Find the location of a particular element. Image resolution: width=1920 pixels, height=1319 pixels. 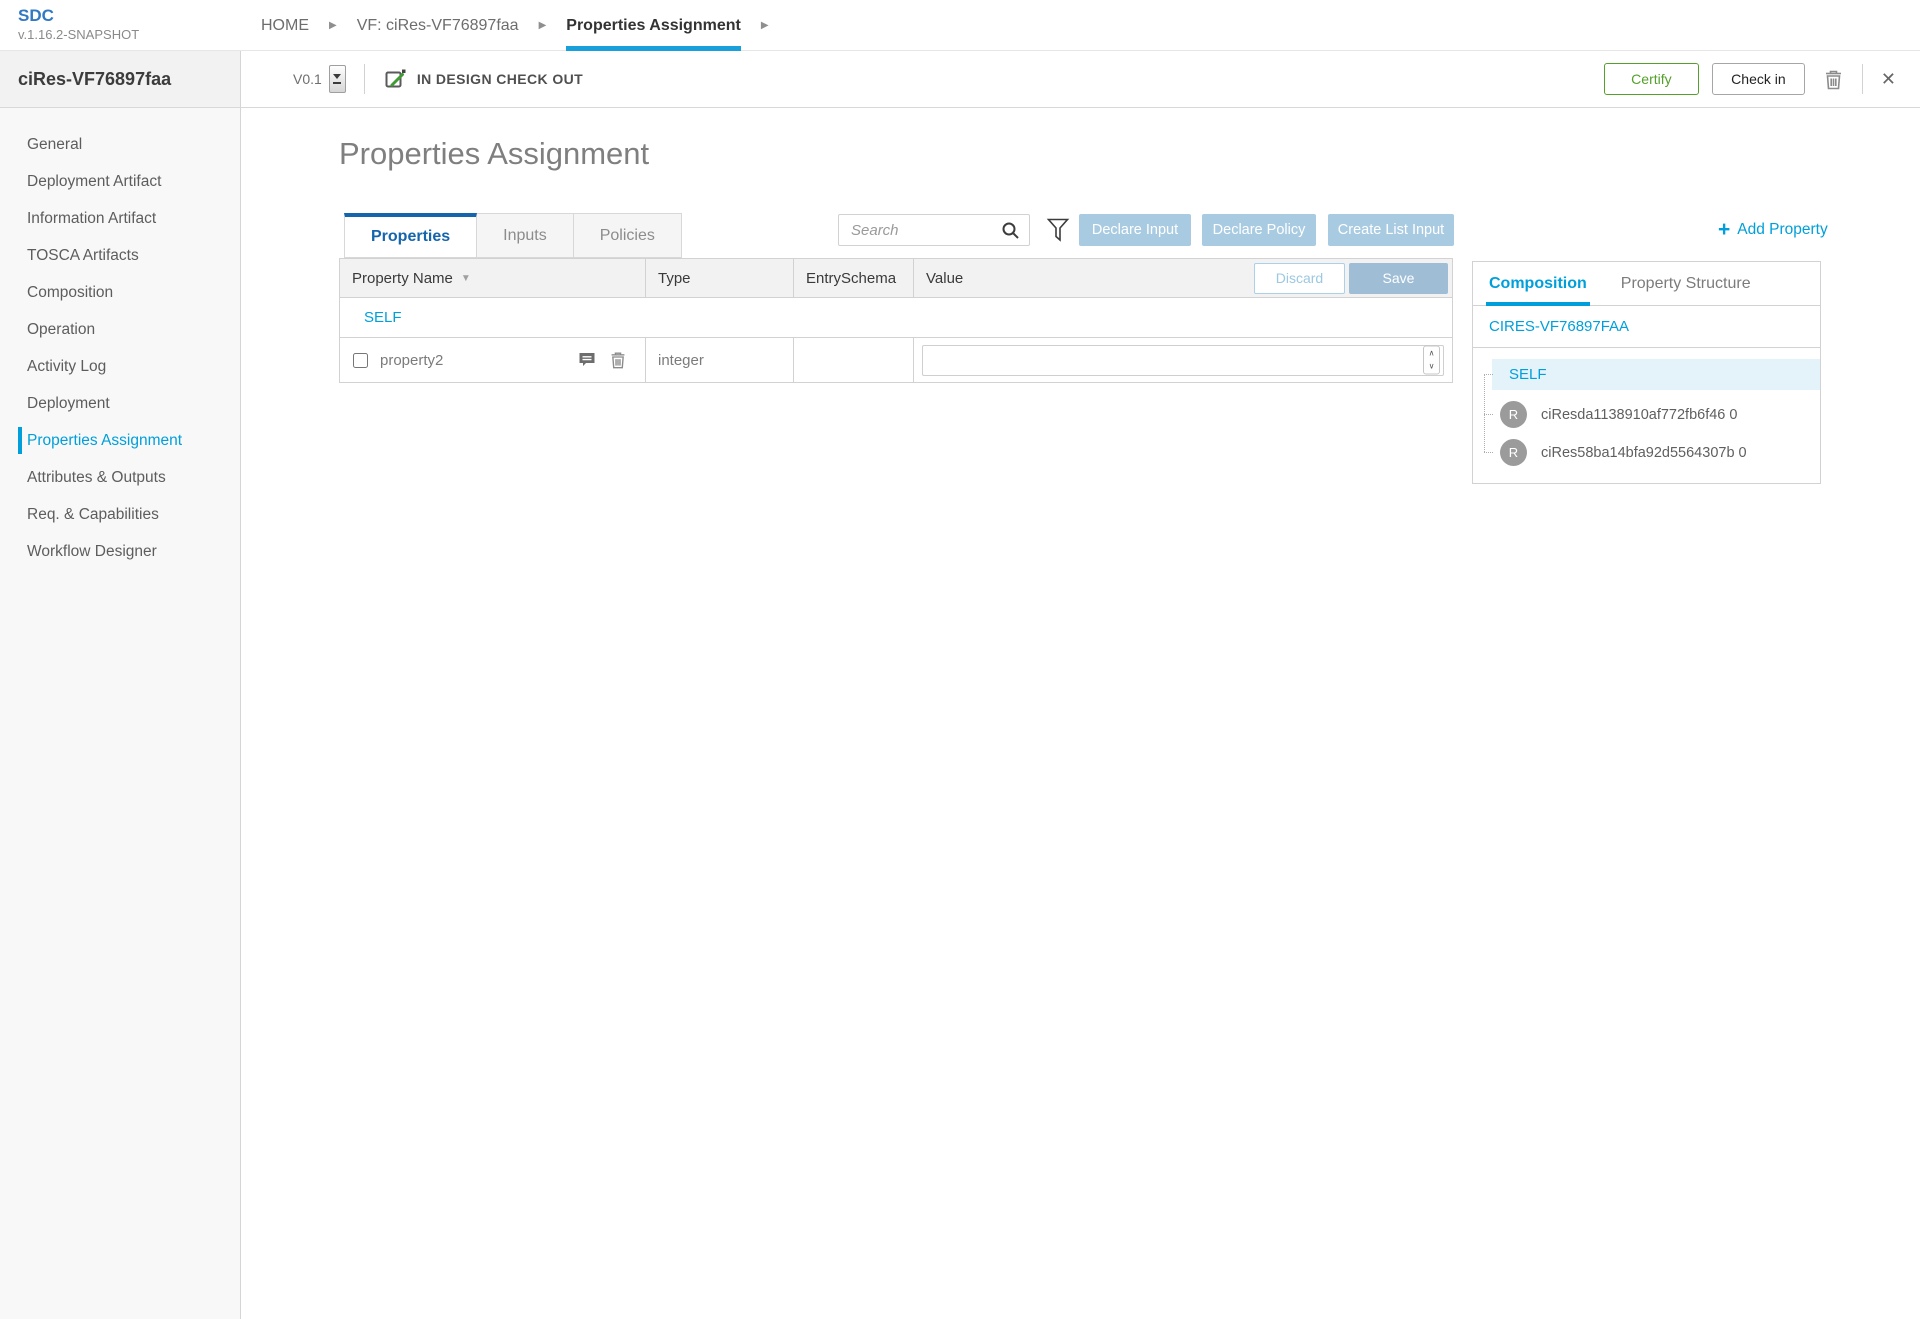

tab-inputs: Inputs is located at coordinates (525, 235).